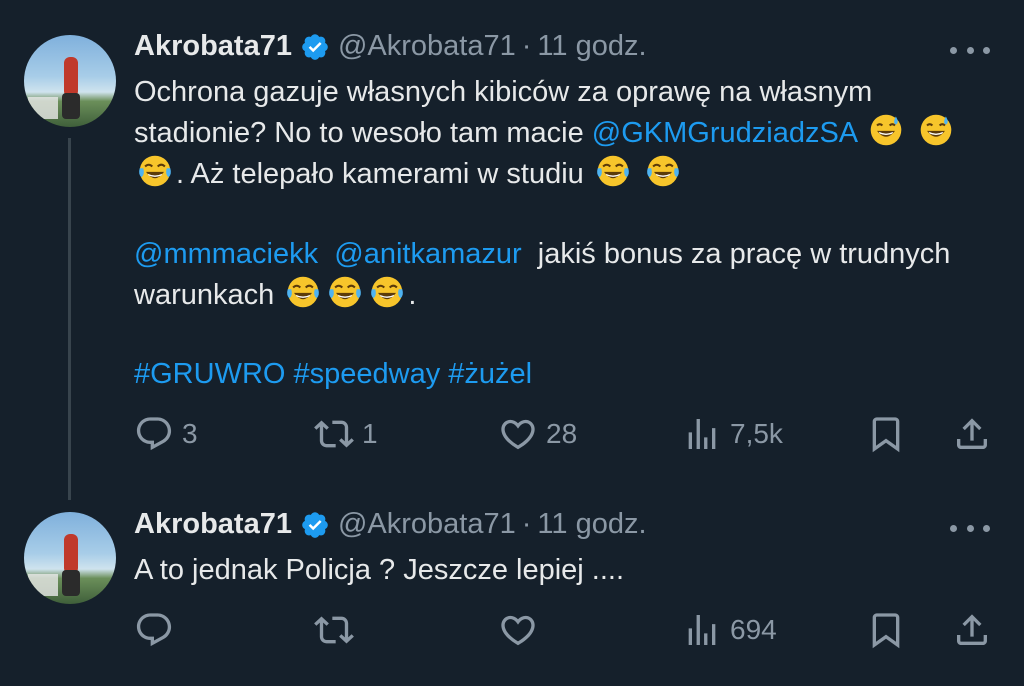  Describe the element at coordinates (69, 319) in the screenshot. I see `thread-line` at that location.